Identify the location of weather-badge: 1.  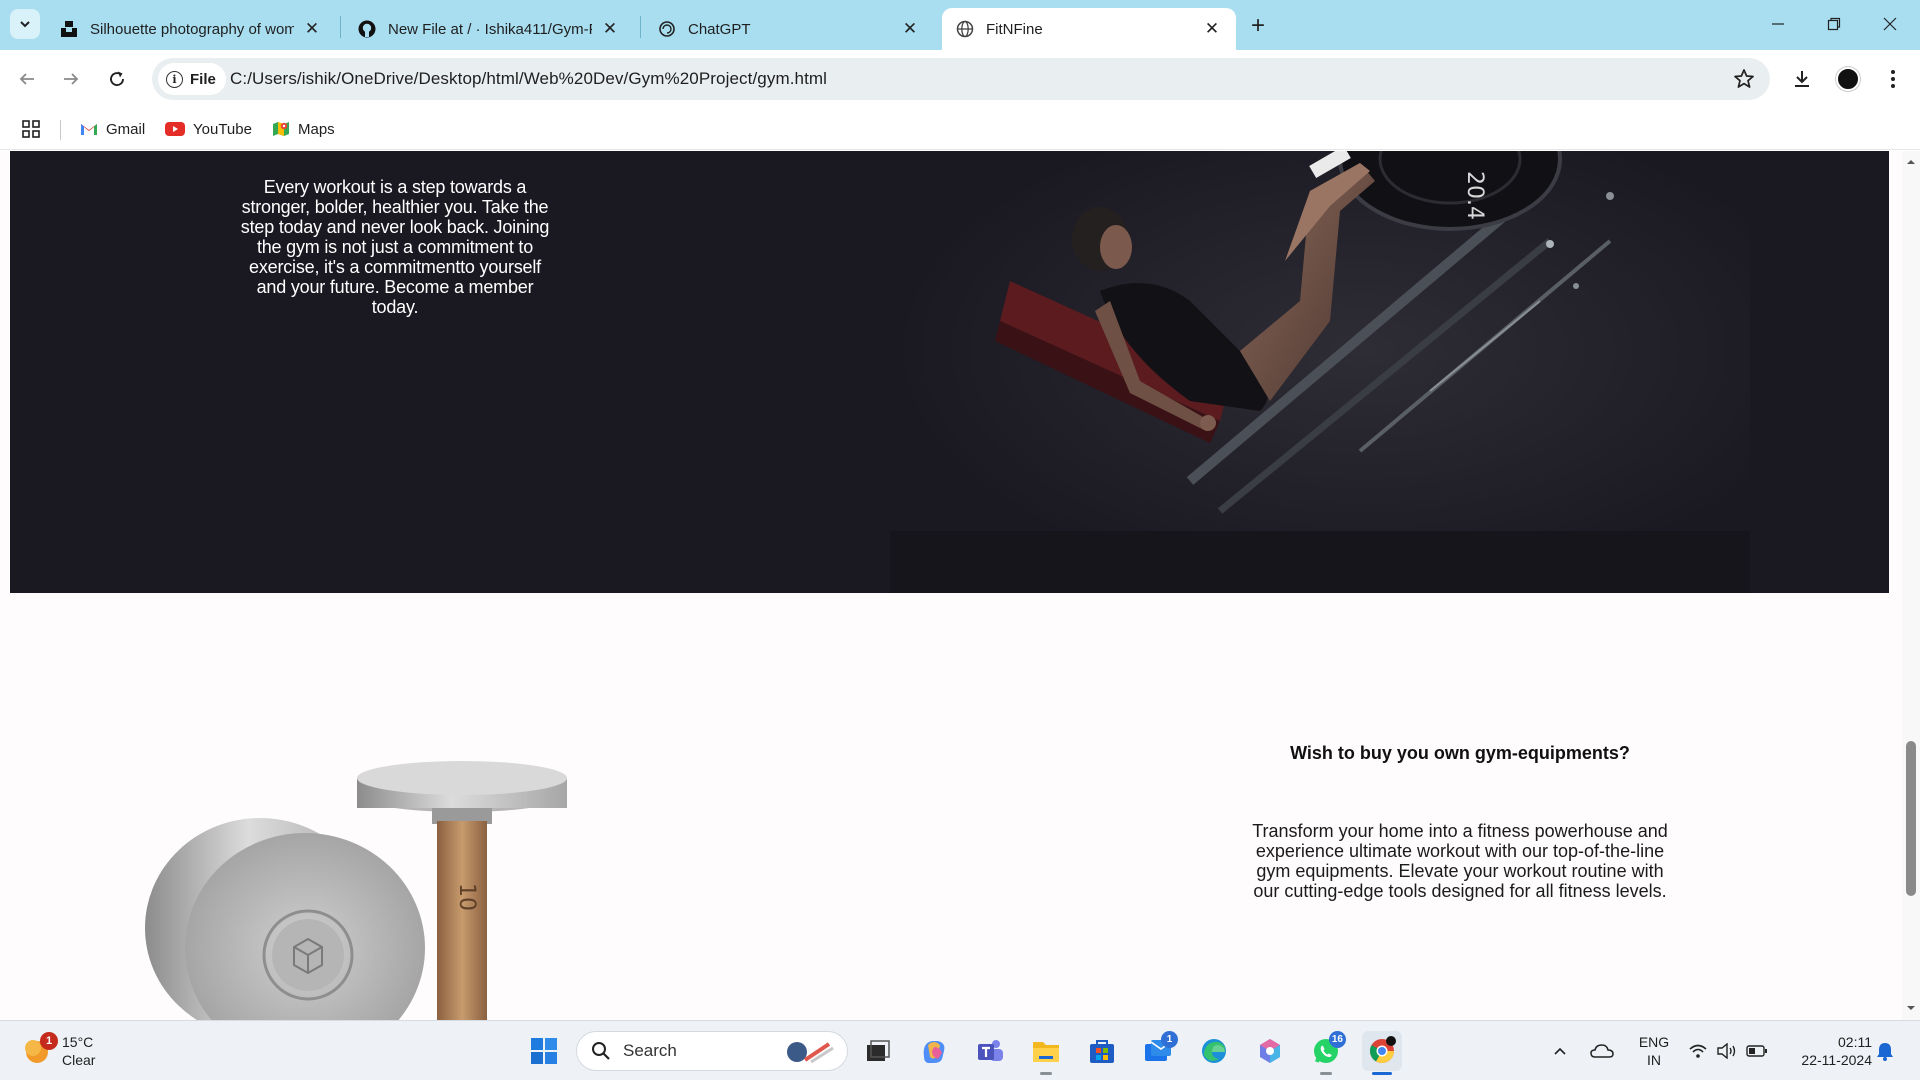
(49, 1041).